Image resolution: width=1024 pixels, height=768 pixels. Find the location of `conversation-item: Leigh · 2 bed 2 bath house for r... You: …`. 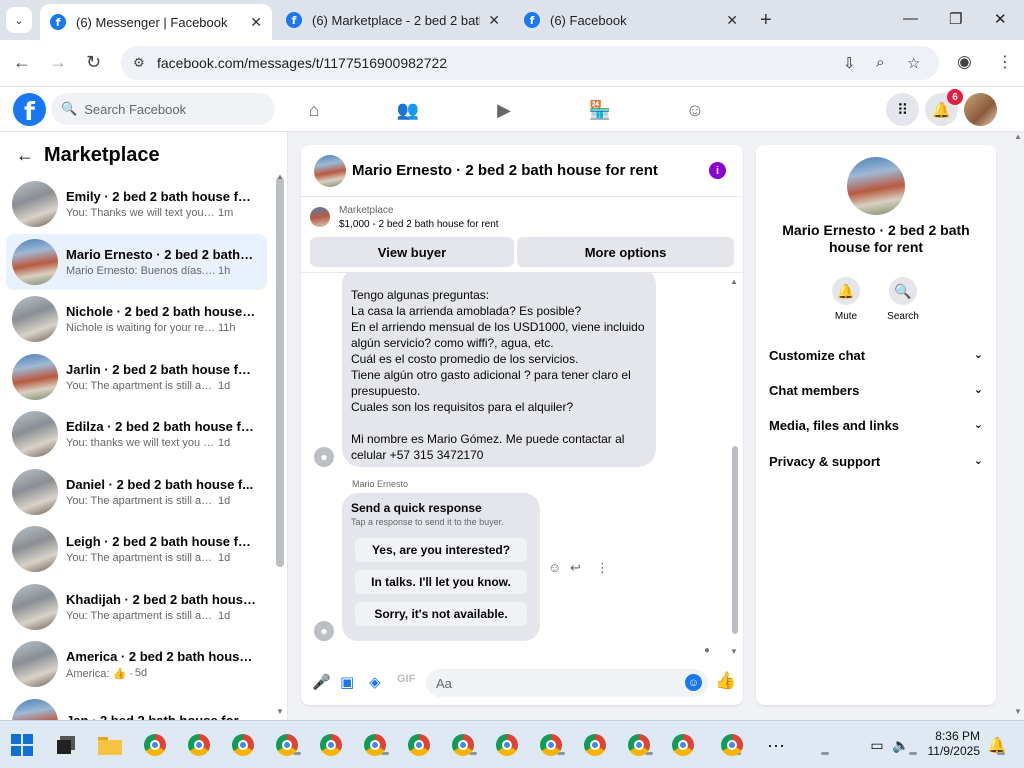

conversation-item: Leigh · 2 bed 2 bath house for r... You: … is located at coordinates (136, 549).